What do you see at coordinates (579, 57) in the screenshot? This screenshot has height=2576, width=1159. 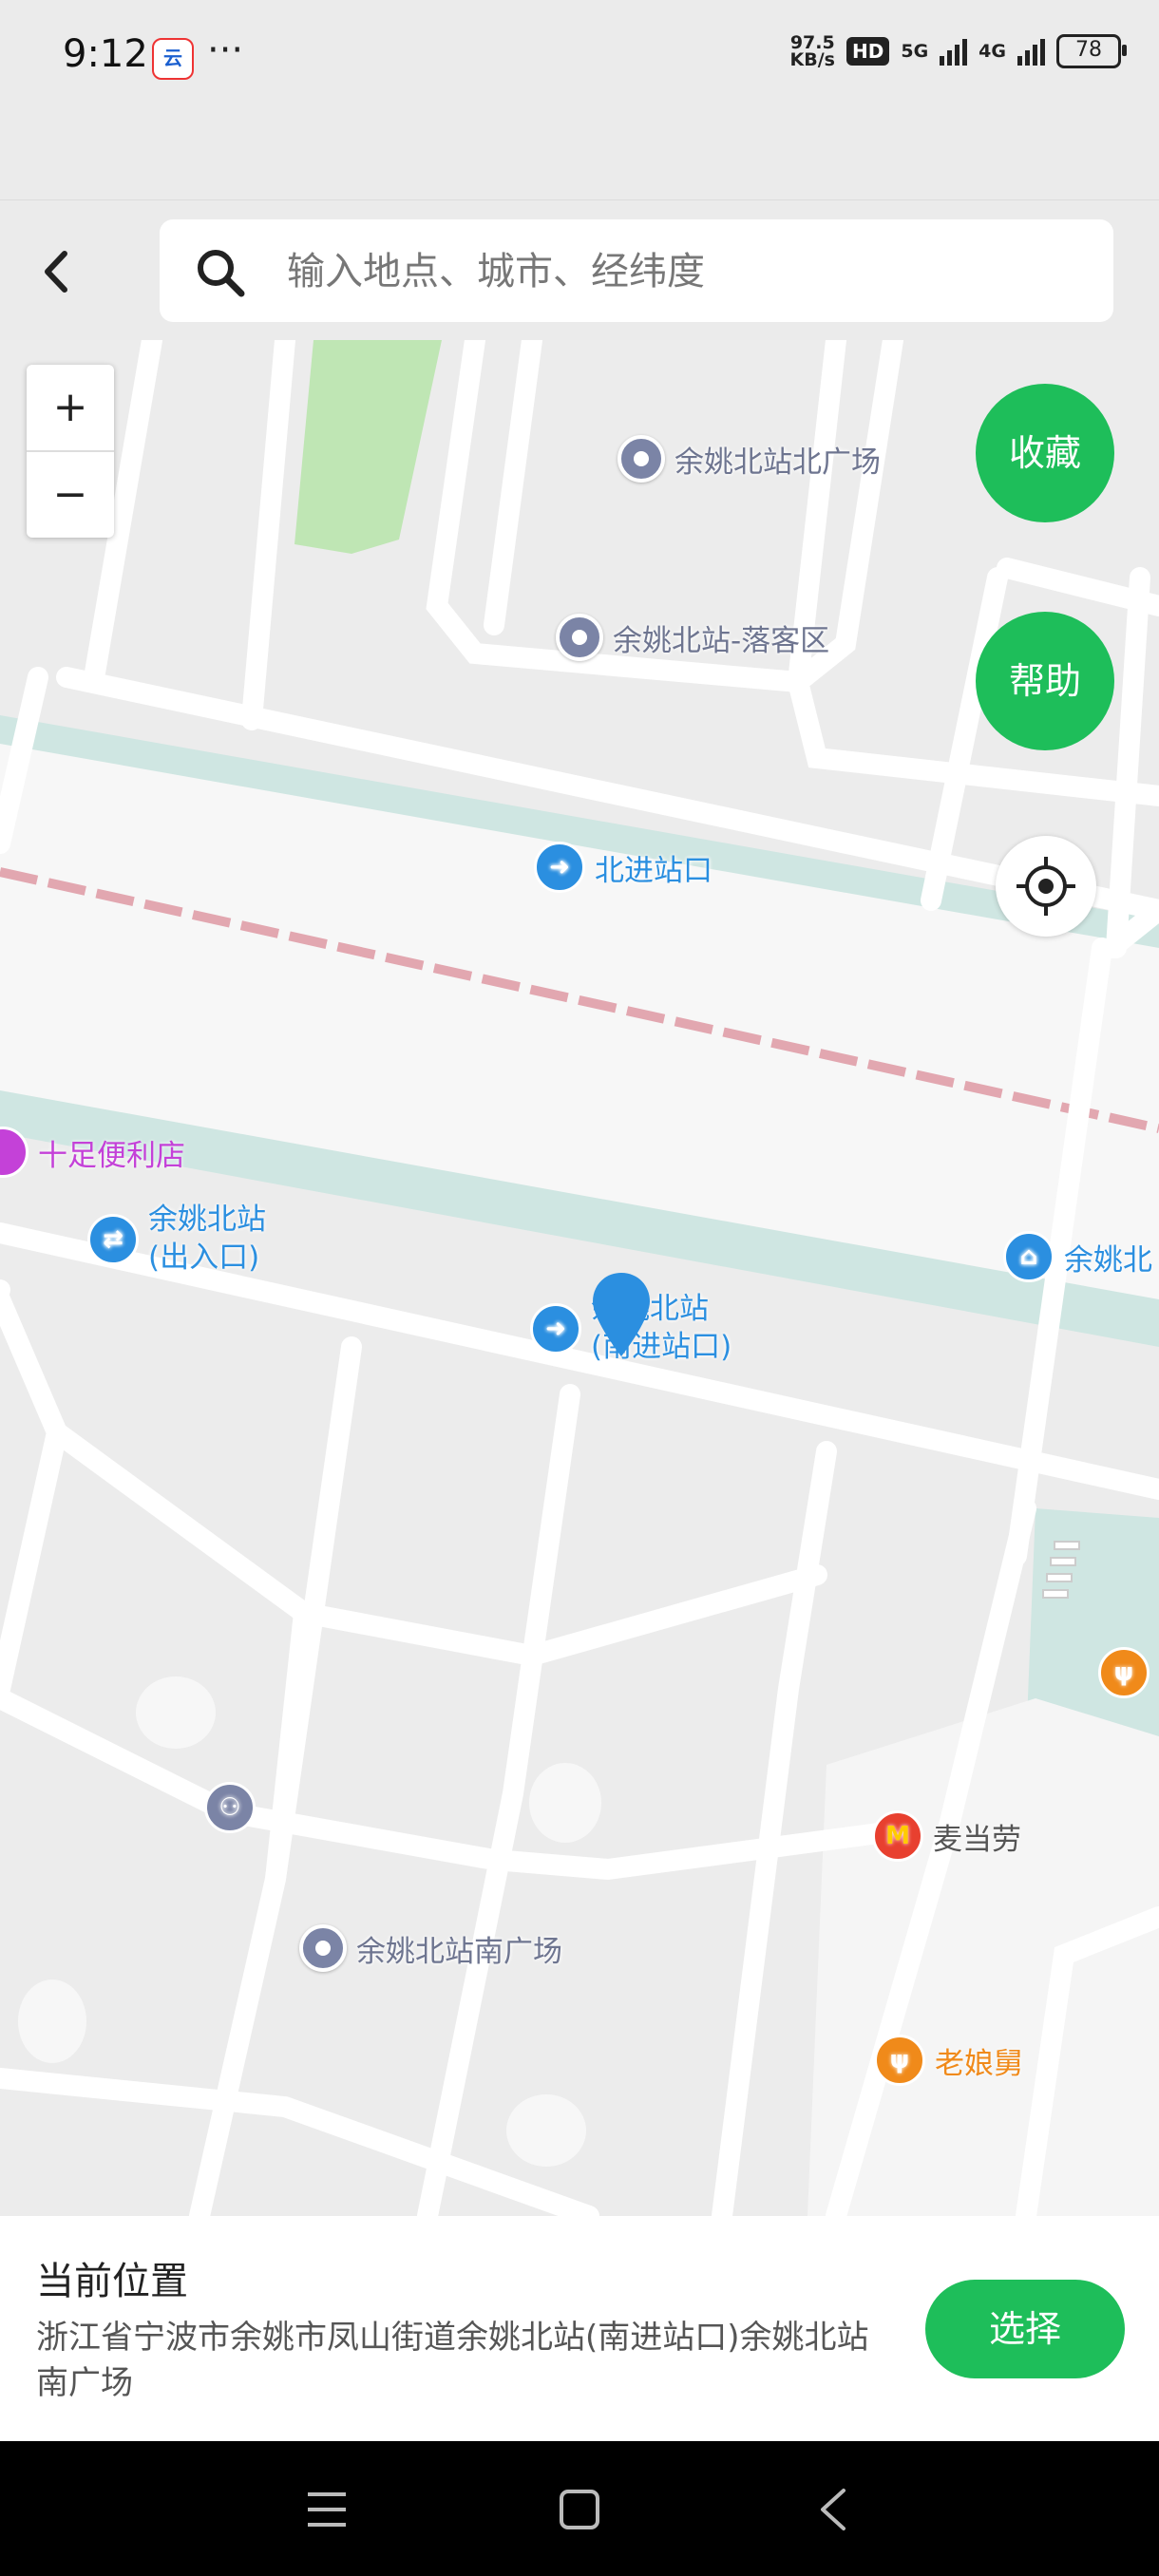 I see `status-bar: 9:12 云 ··· 97.5 KB/s HD 5G 4G 78` at bounding box center [579, 57].